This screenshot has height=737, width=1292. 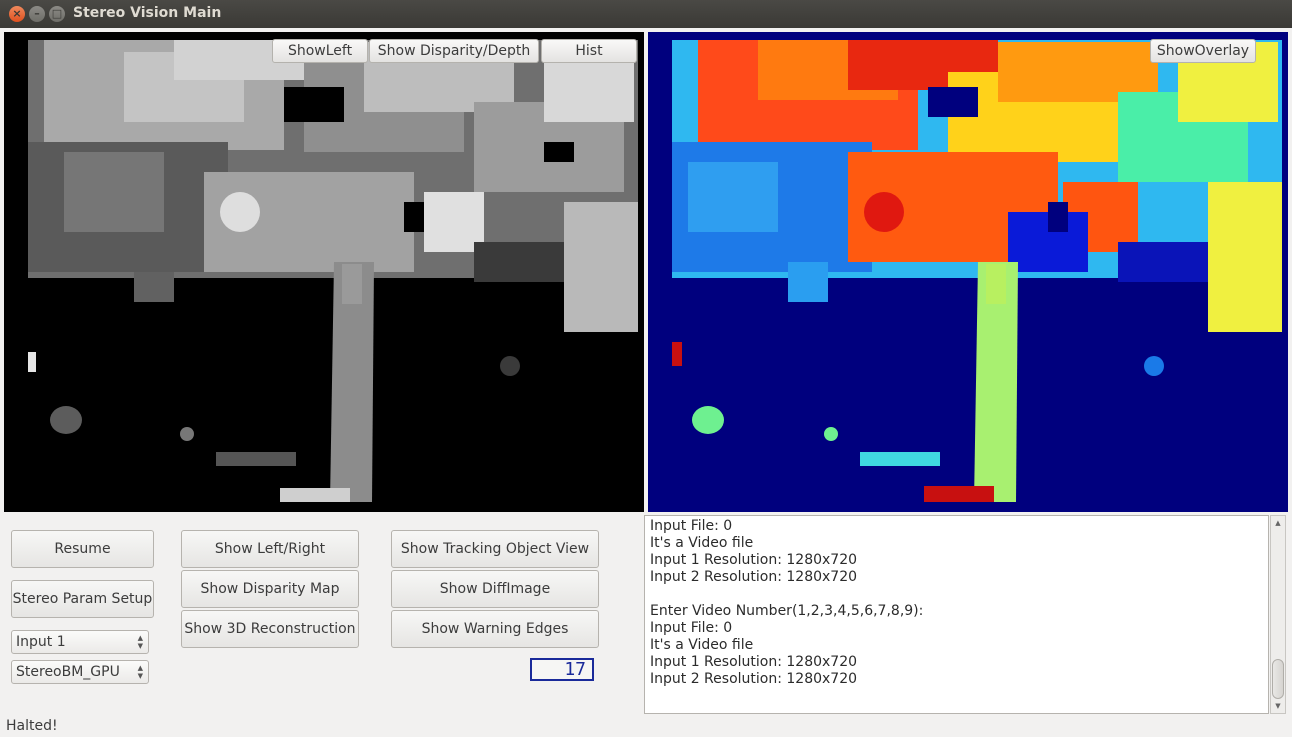 I want to click on resume-button: Resume, so click(x=82, y=549).